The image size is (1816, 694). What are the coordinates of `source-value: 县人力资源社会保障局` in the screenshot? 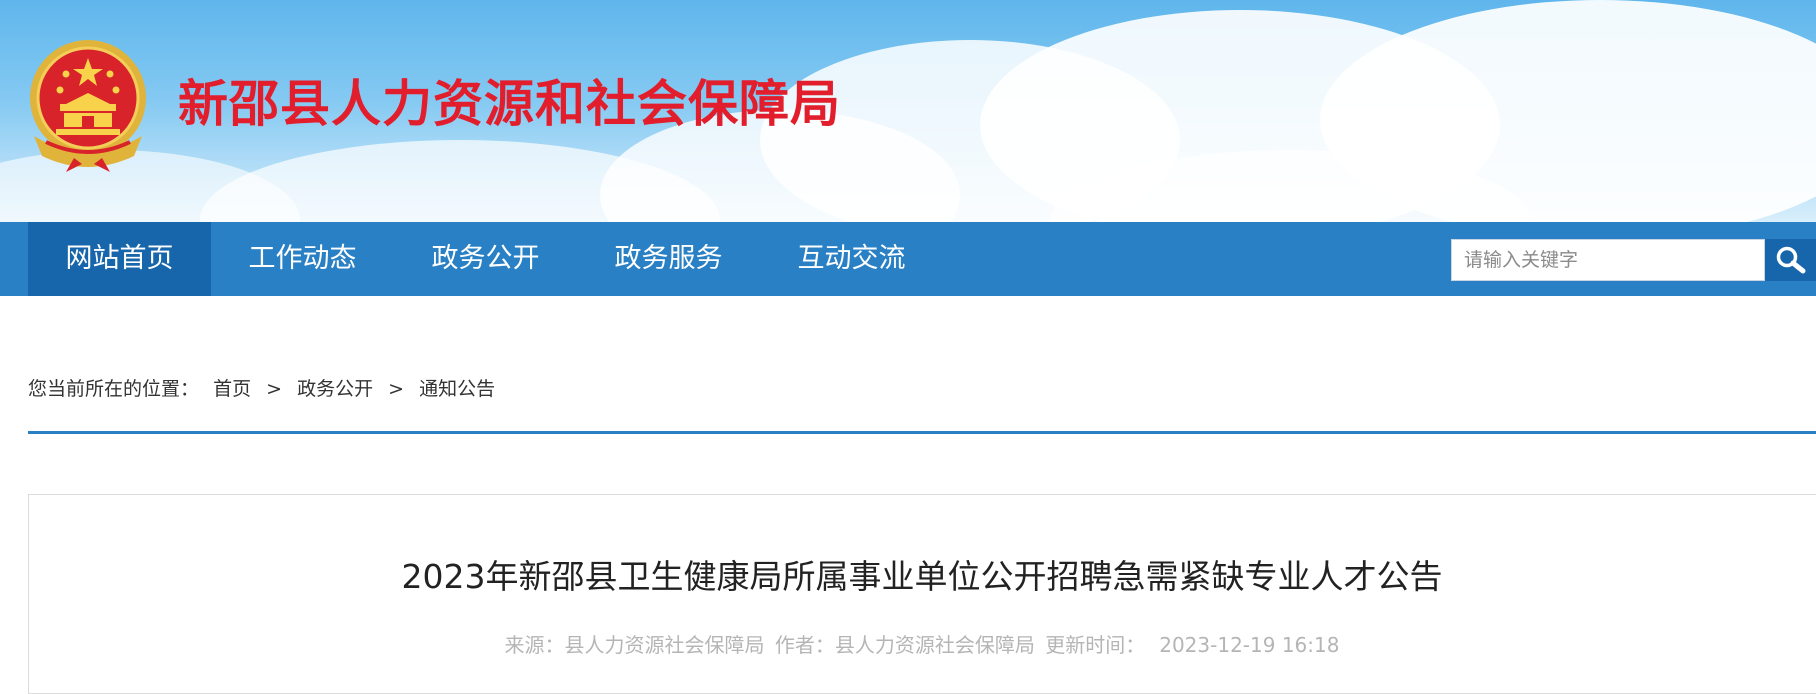 It's located at (664, 645).